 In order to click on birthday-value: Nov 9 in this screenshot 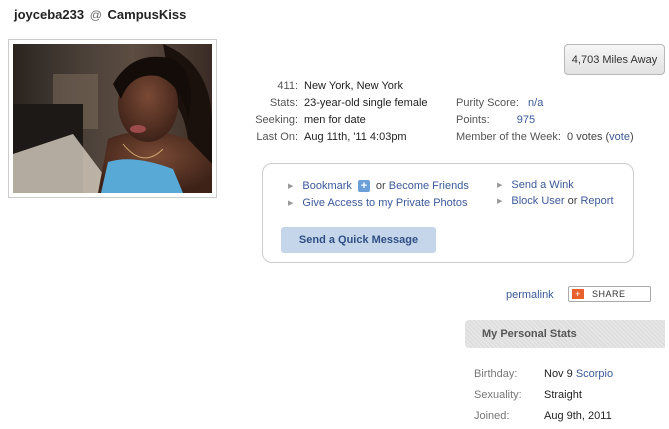, I will do `click(558, 374)`.